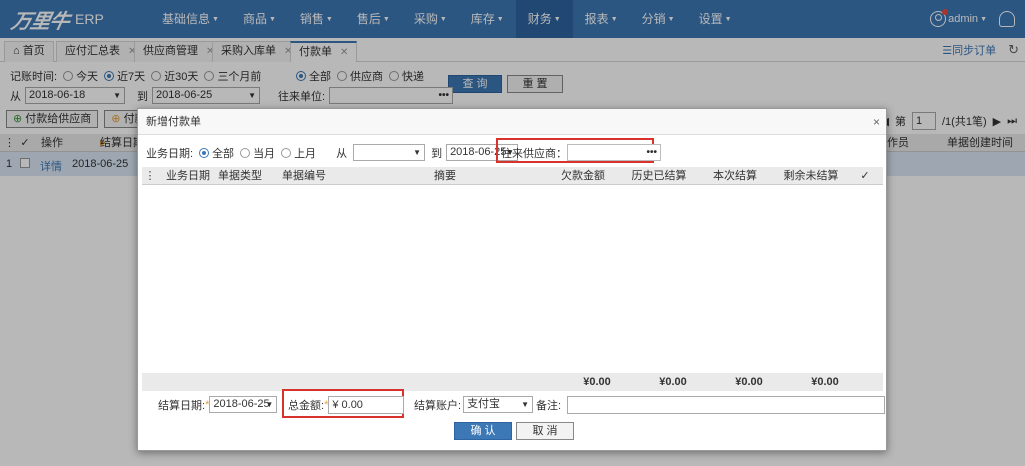 The width and height of the screenshot is (1025, 466). I want to click on column-header: 业务日期, so click(188, 176).